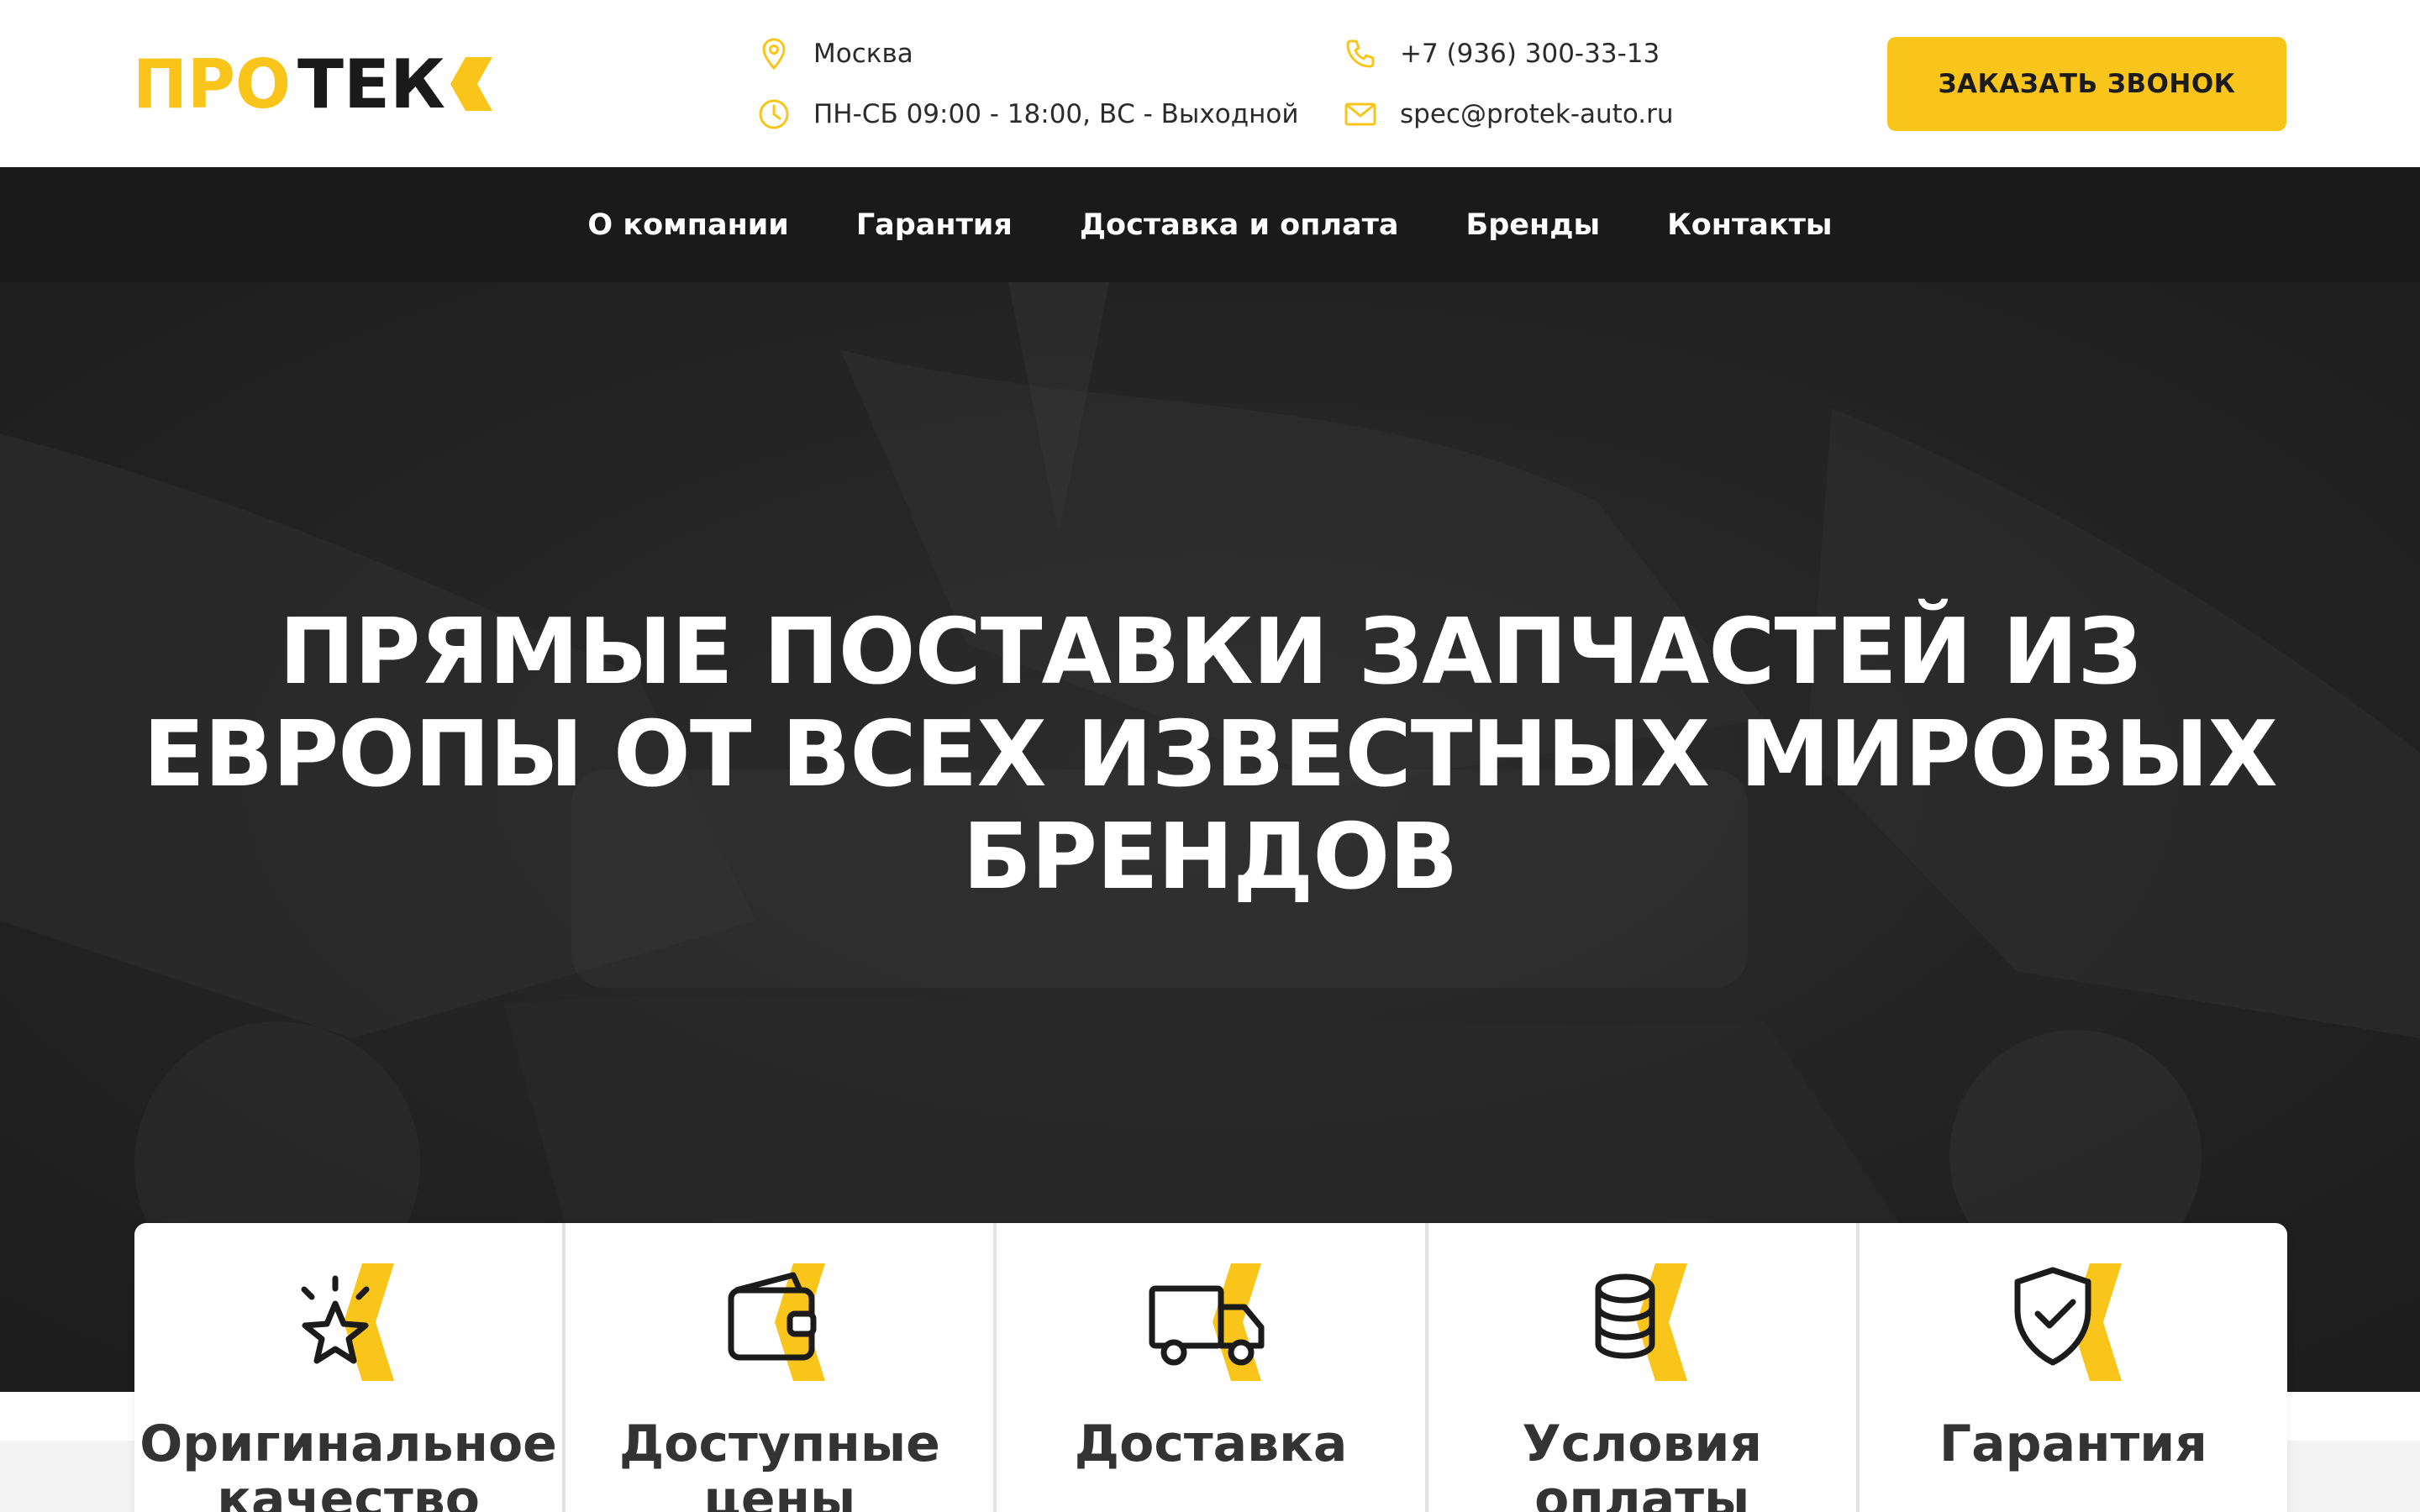 This screenshot has height=1512, width=2420. I want to click on logo: ПРО ТЕК, so click(314, 84).